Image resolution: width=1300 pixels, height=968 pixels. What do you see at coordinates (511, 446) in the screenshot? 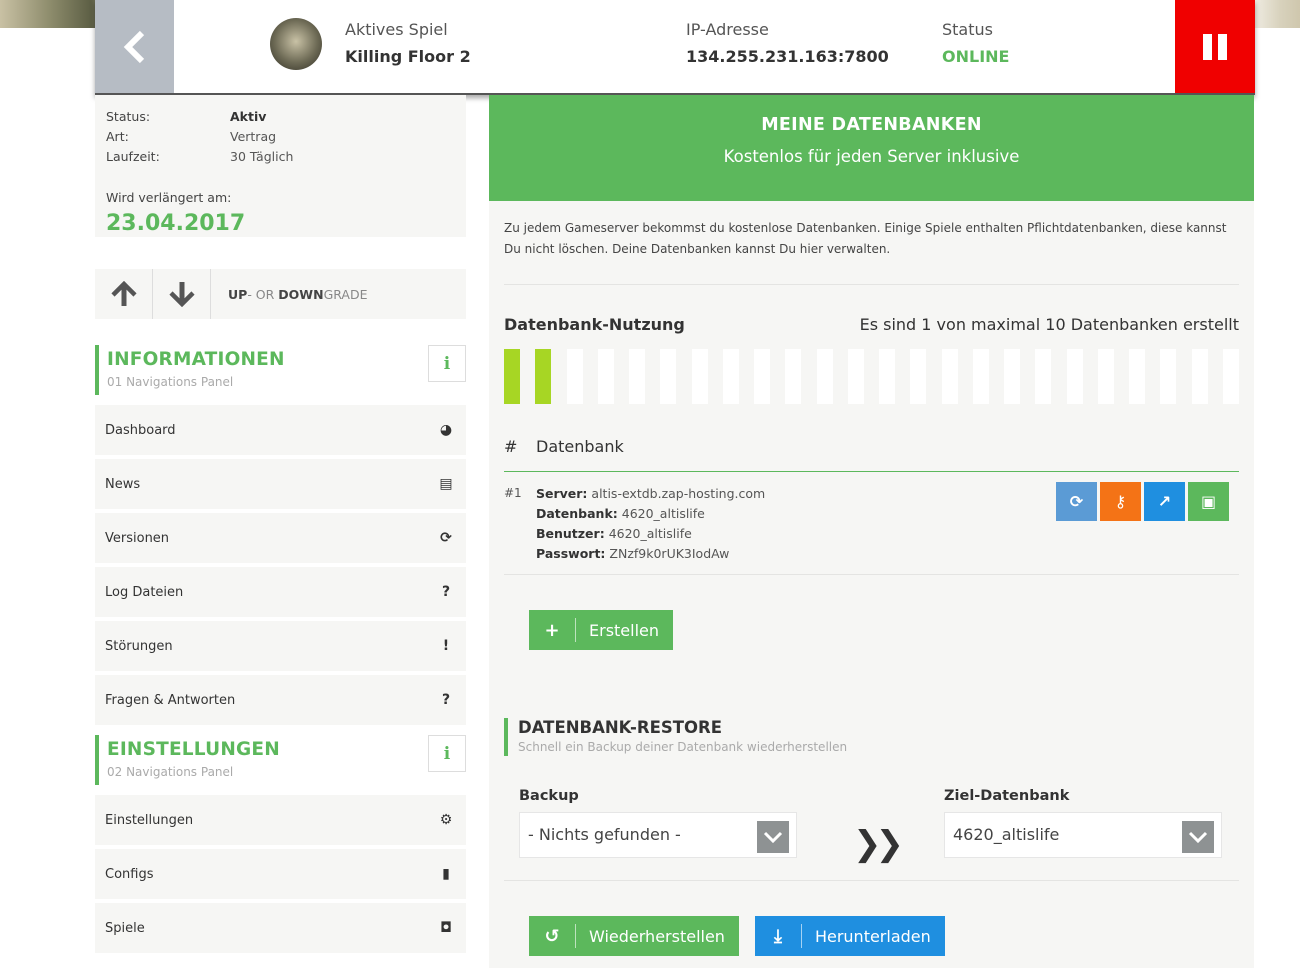
I see `col-hash: #` at bounding box center [511, 446].